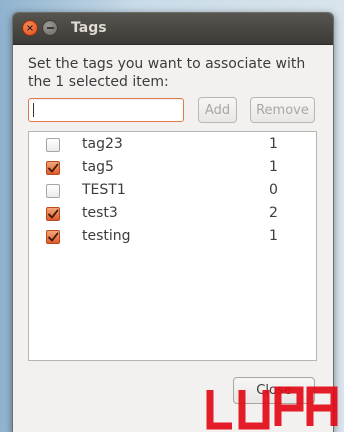 Image resolution: width=344 pixels, height=432 pixels. What do you see at coordinates (273, 213) in the screenshot?
I see `tag-count: 2` at bounding box center [273, 213].